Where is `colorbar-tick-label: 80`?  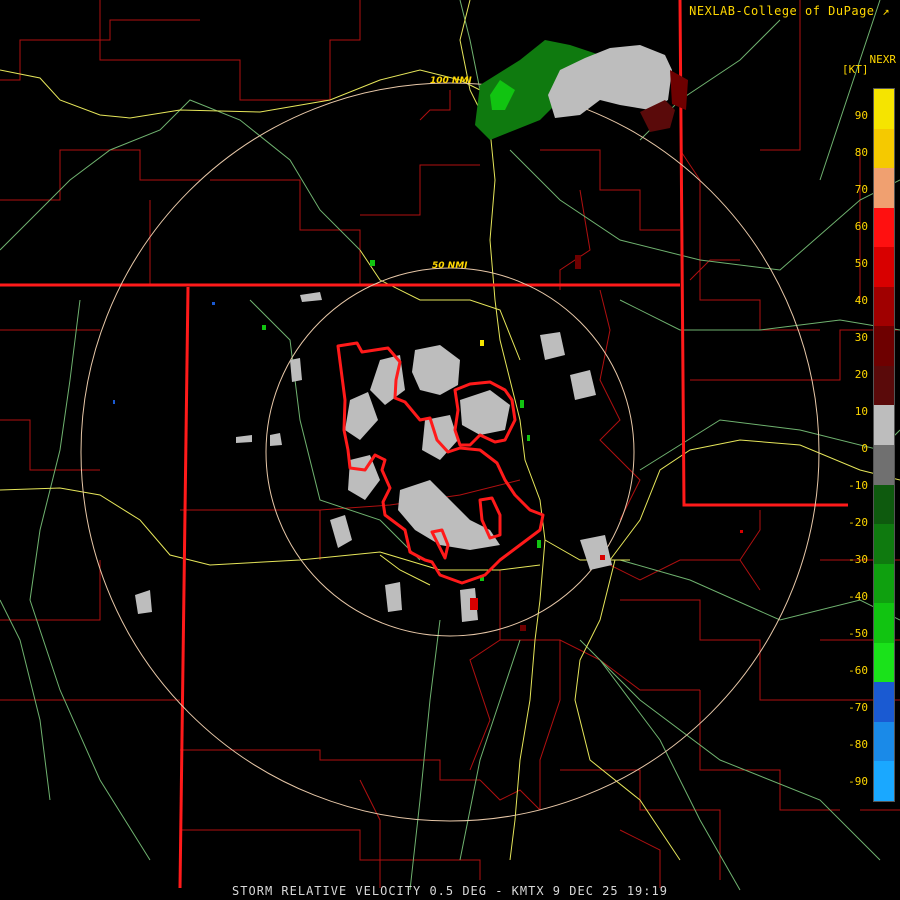 colorbar-tick-label: 80 is located at coordinates (861, 152).